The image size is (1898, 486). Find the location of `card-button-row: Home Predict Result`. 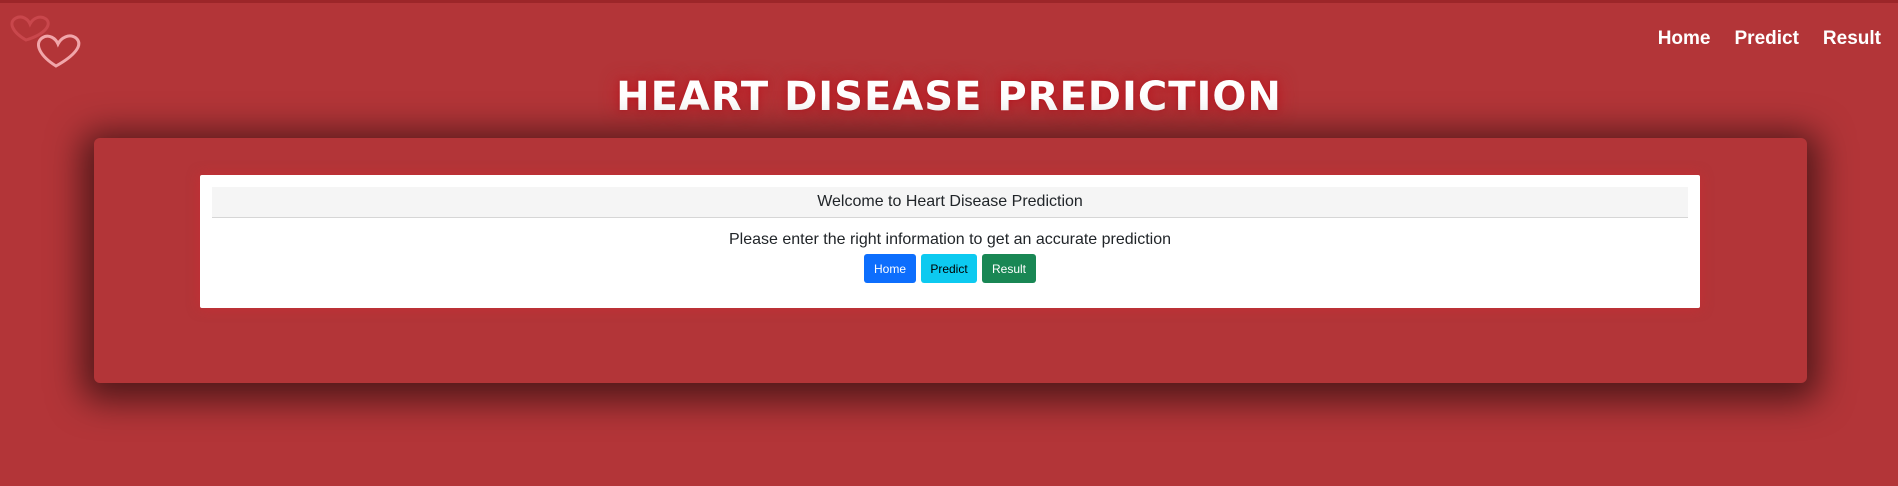

card-button-row: Home Predict Result is located at coordinates (950, 268).